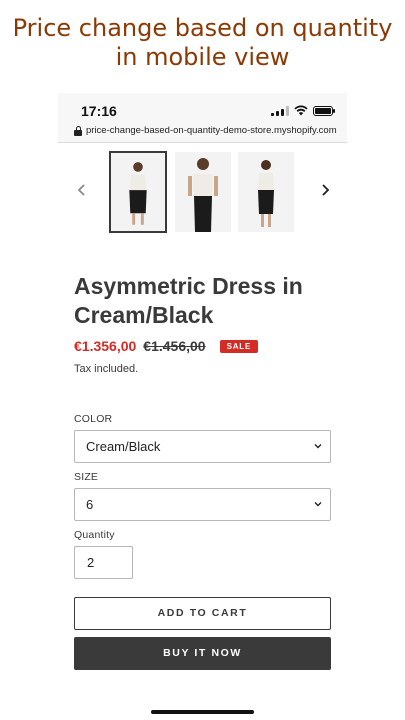  I want to click on chevron-right-icon, so click(325, 190).